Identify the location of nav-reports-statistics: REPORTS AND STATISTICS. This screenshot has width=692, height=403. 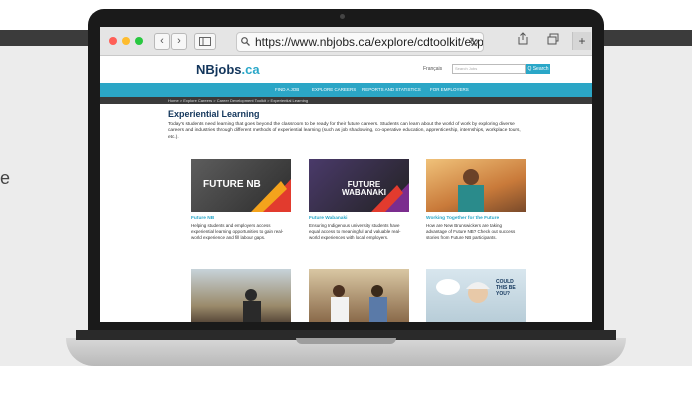
(391, 89).